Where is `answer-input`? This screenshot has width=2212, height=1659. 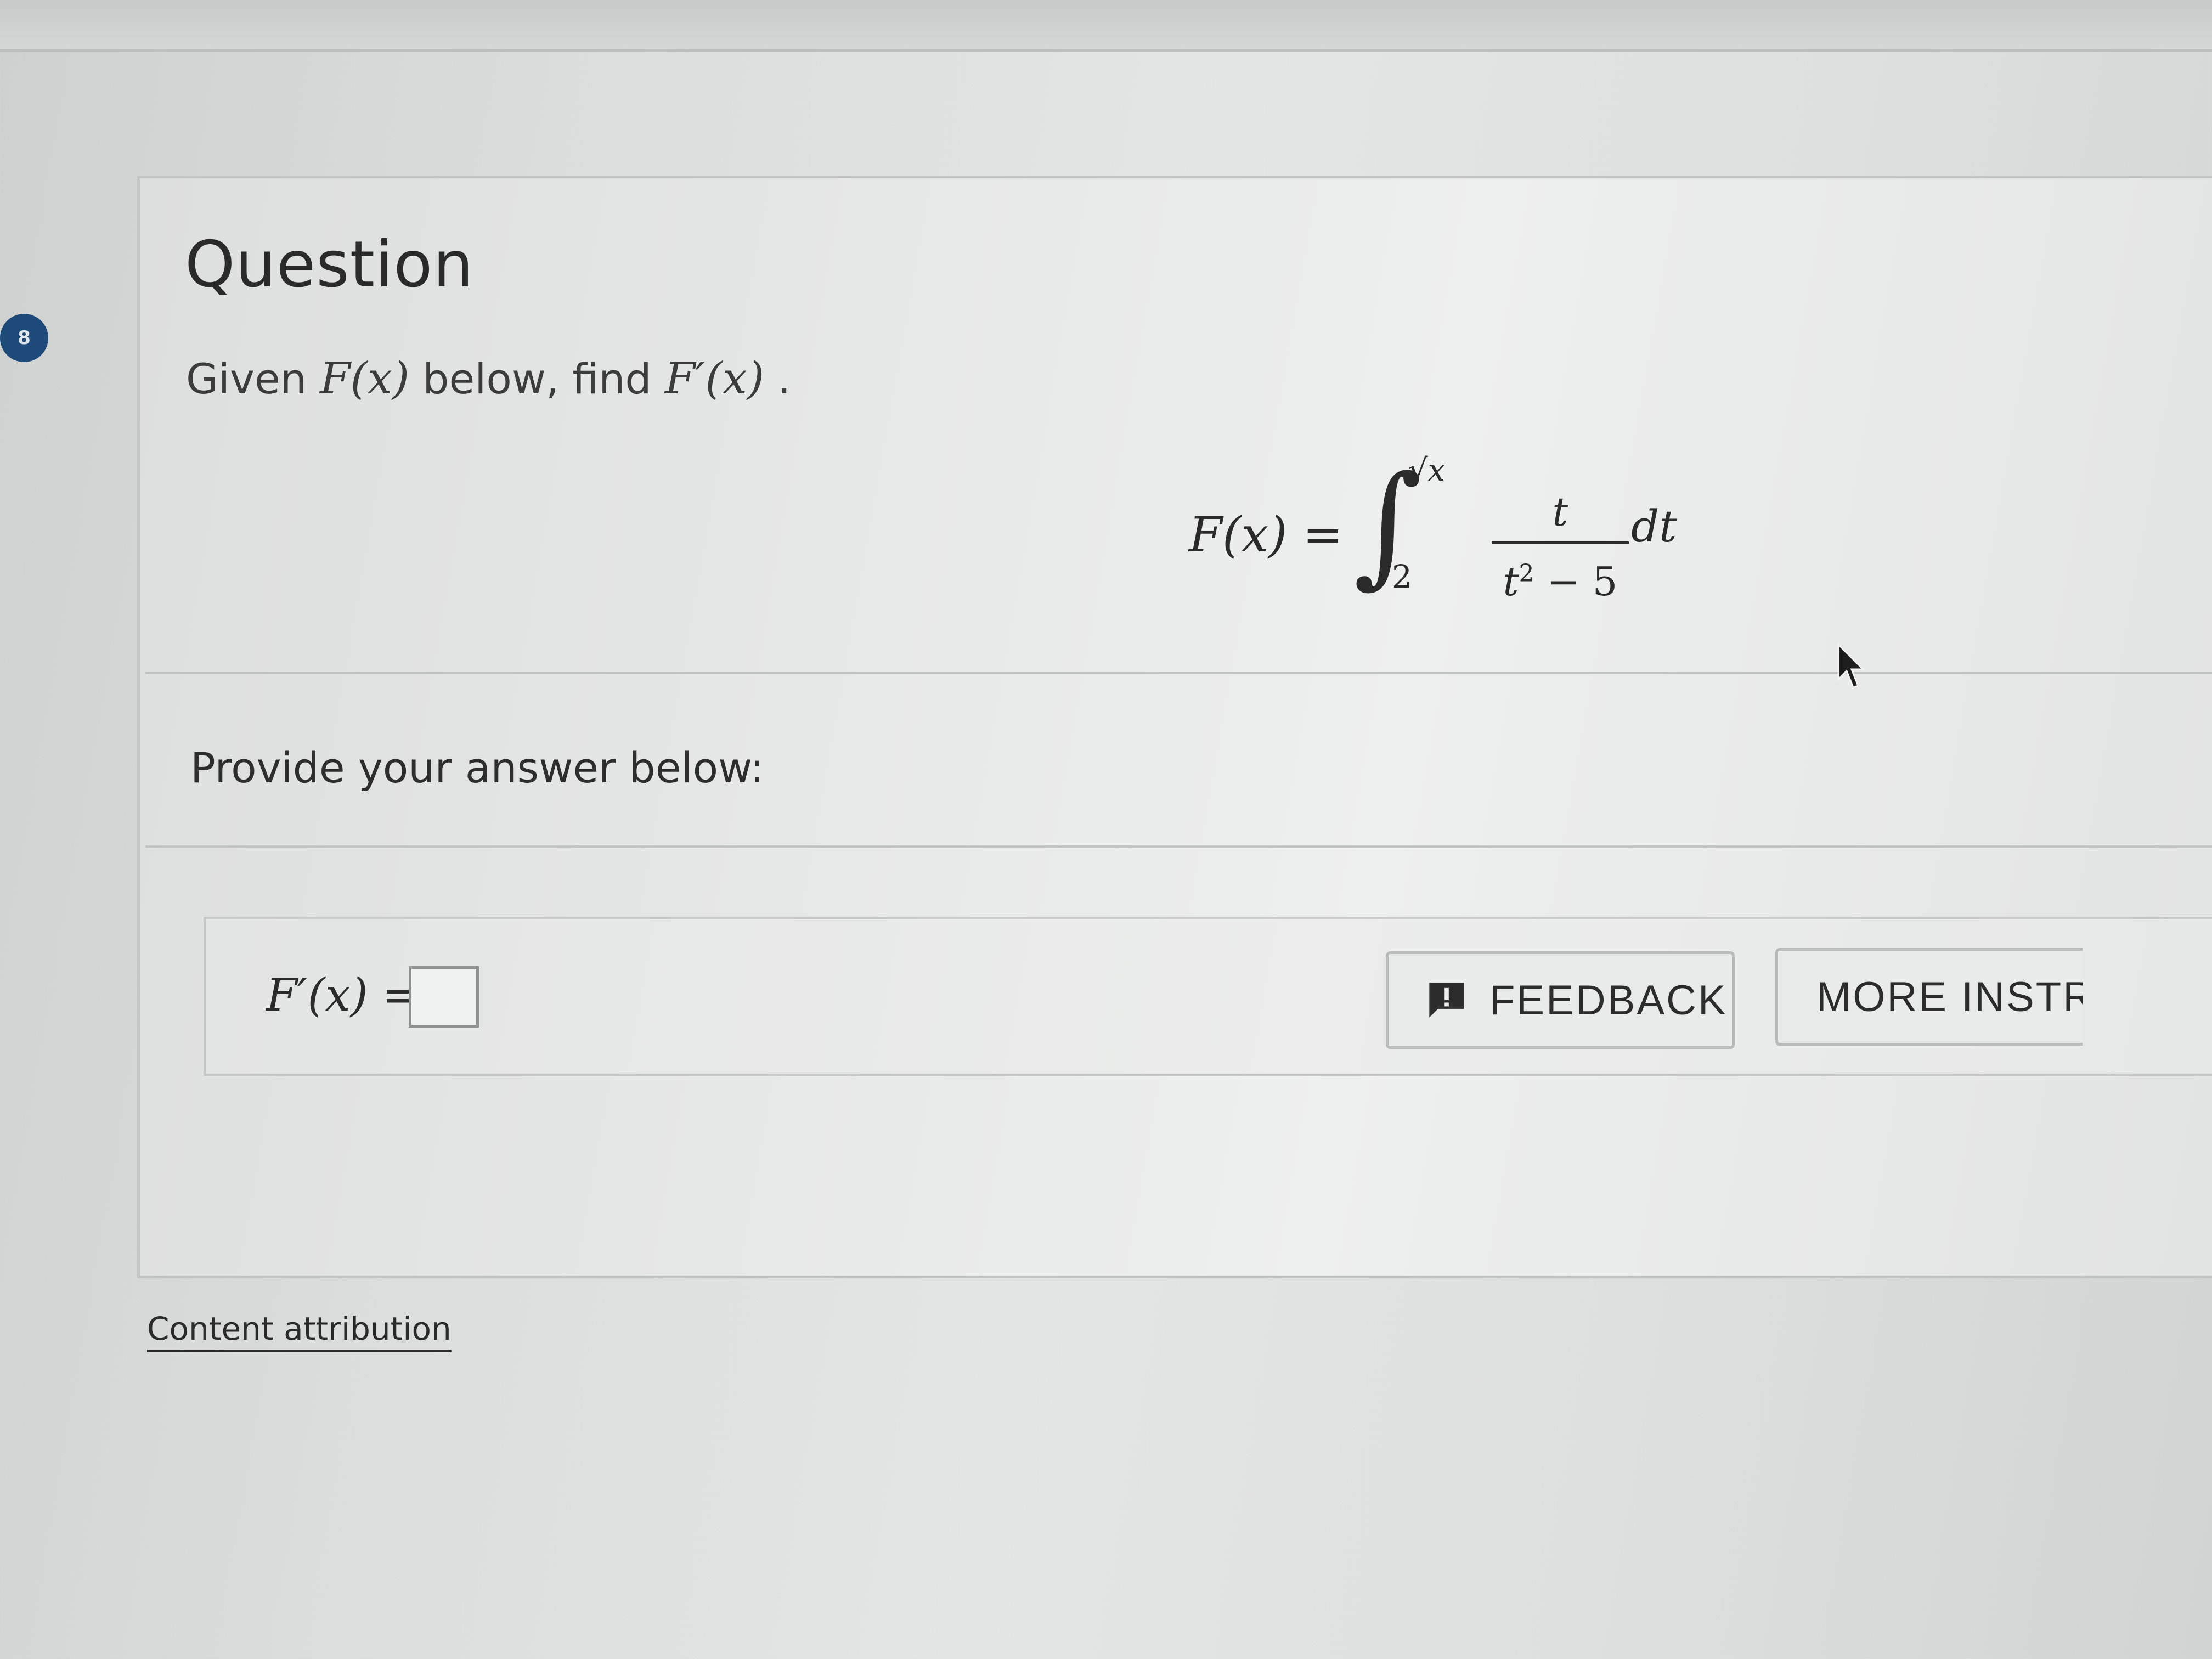
answer-input is located at coordinates (444, 997).